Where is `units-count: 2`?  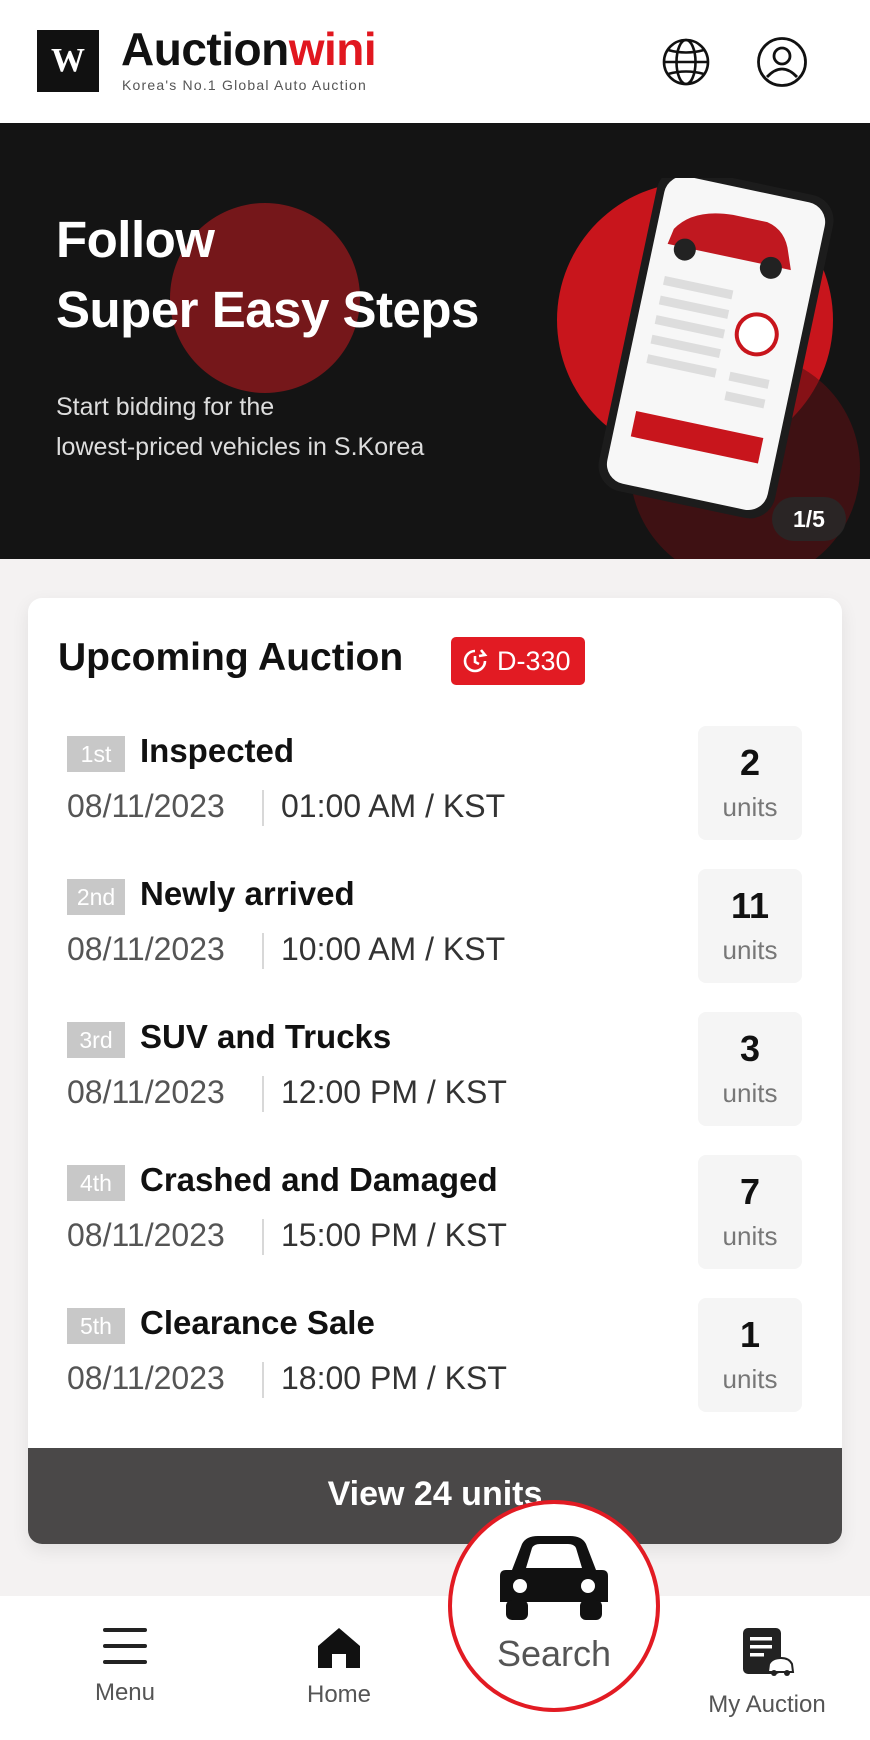
units-count: 2 is located at coordinates (750, 762).